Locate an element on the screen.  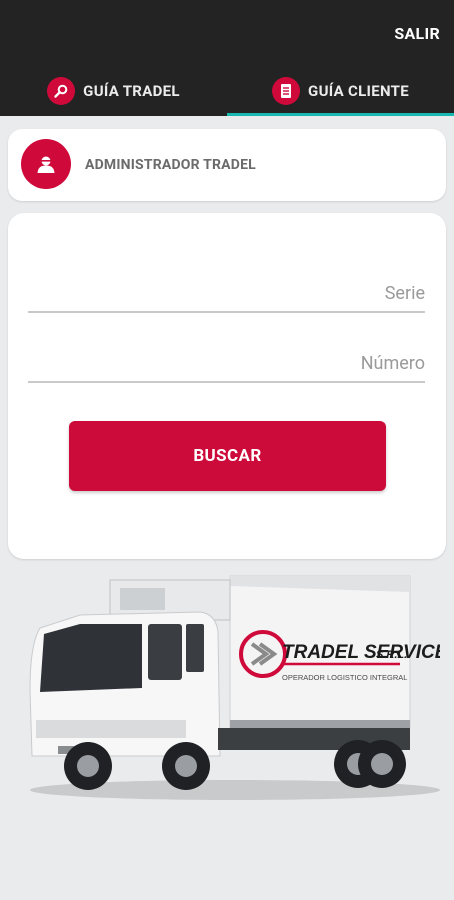
truck-brand: TRADEL SERVICE is located at coordinates (361, 652).